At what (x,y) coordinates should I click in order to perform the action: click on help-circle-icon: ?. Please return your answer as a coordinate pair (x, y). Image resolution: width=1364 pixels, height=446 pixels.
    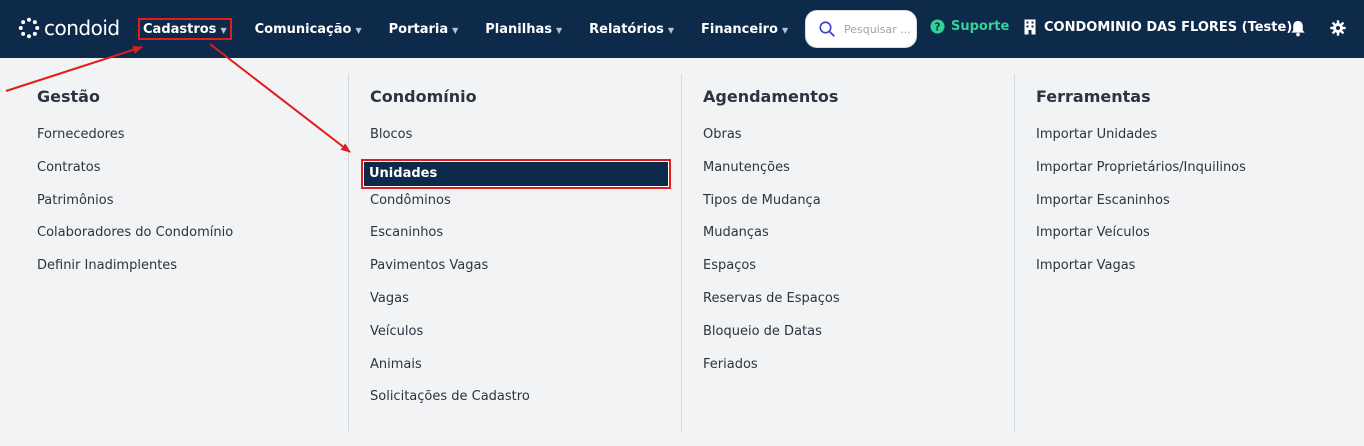
    Looking at the image, I should click on (937, 26).